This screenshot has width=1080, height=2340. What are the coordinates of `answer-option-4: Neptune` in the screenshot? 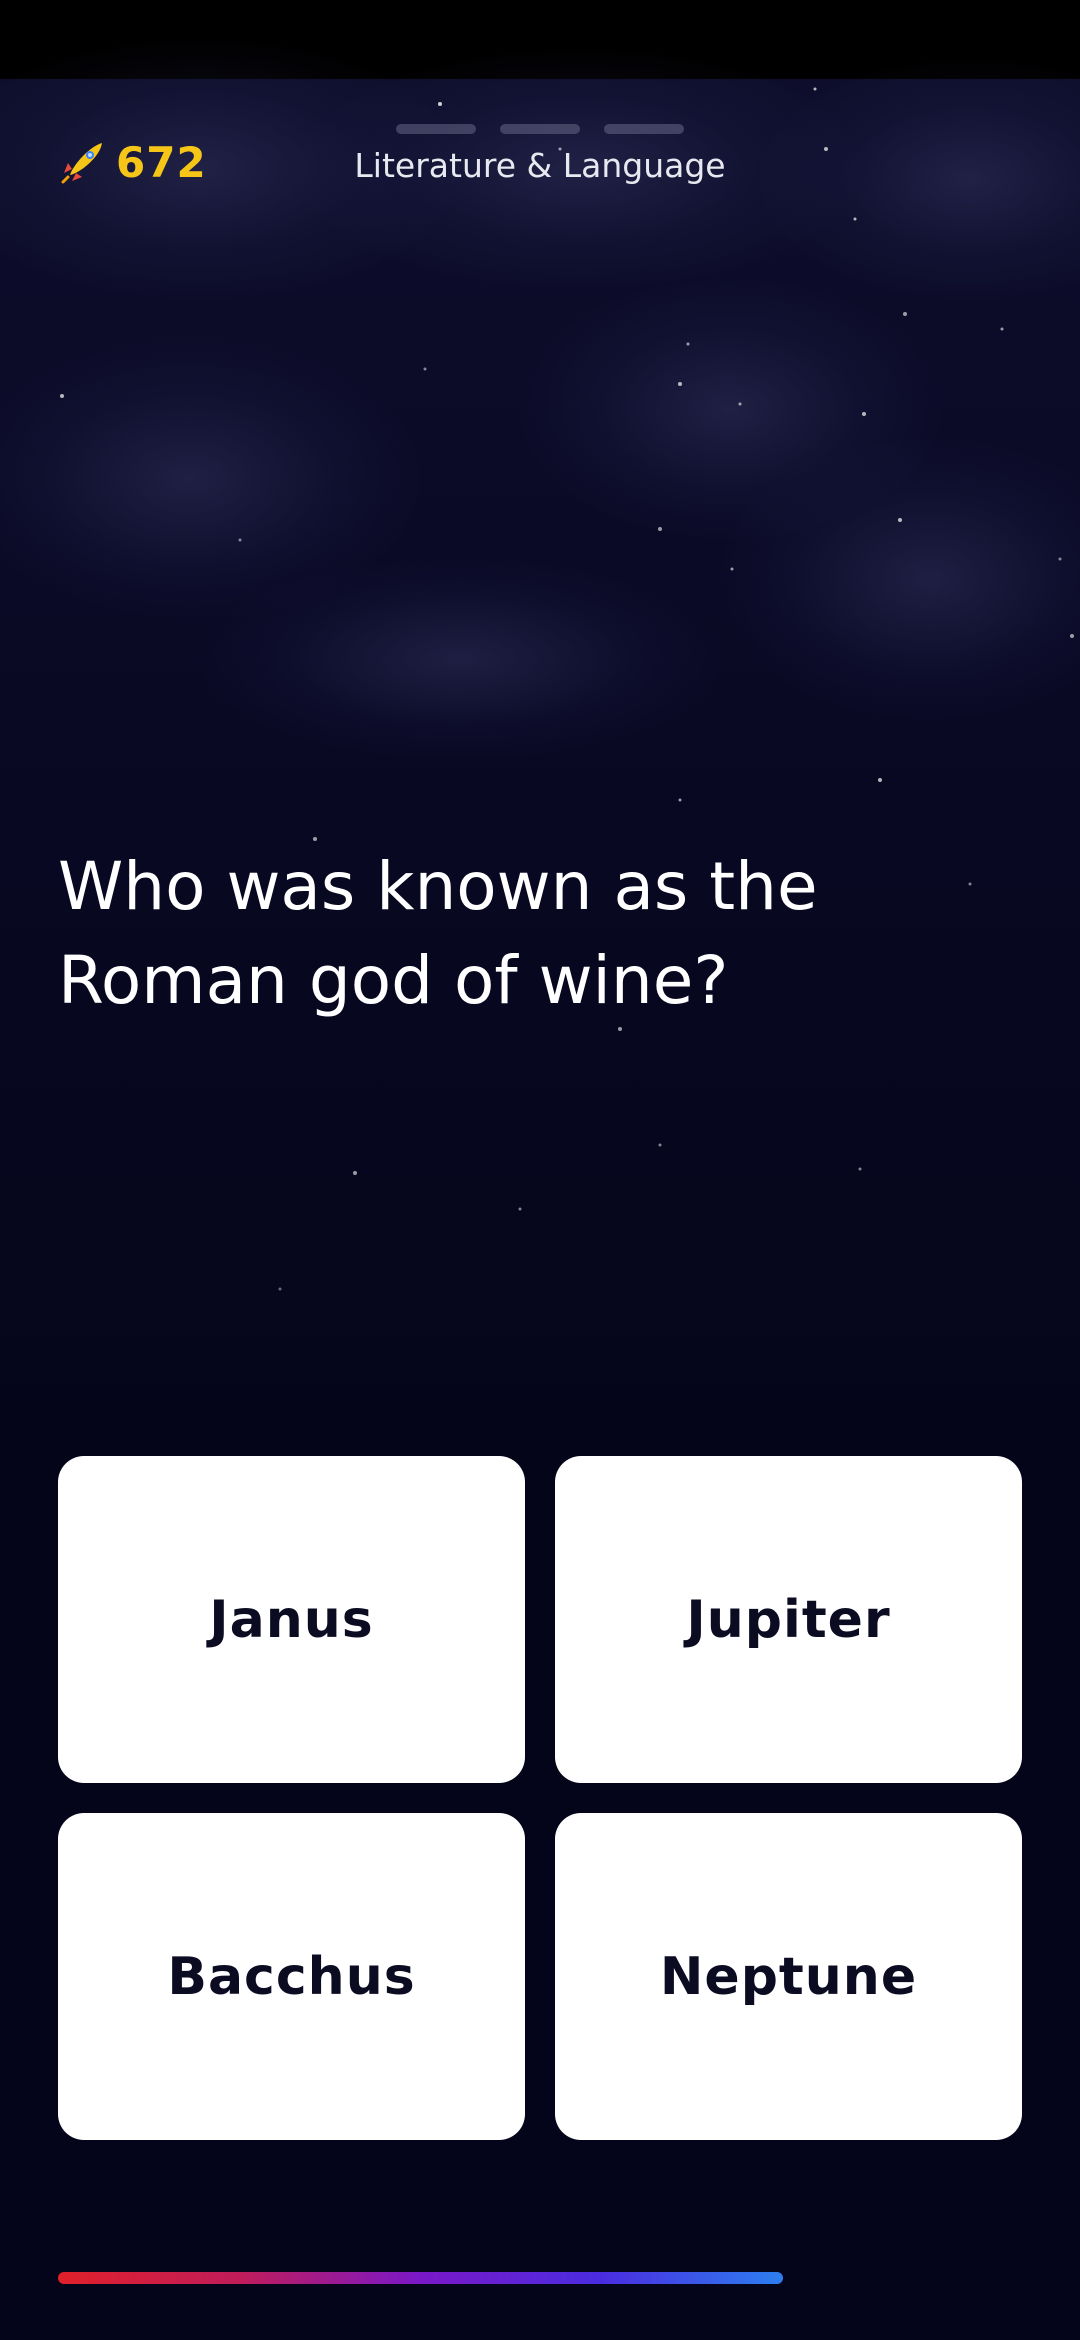 It's located at (788, 1976).